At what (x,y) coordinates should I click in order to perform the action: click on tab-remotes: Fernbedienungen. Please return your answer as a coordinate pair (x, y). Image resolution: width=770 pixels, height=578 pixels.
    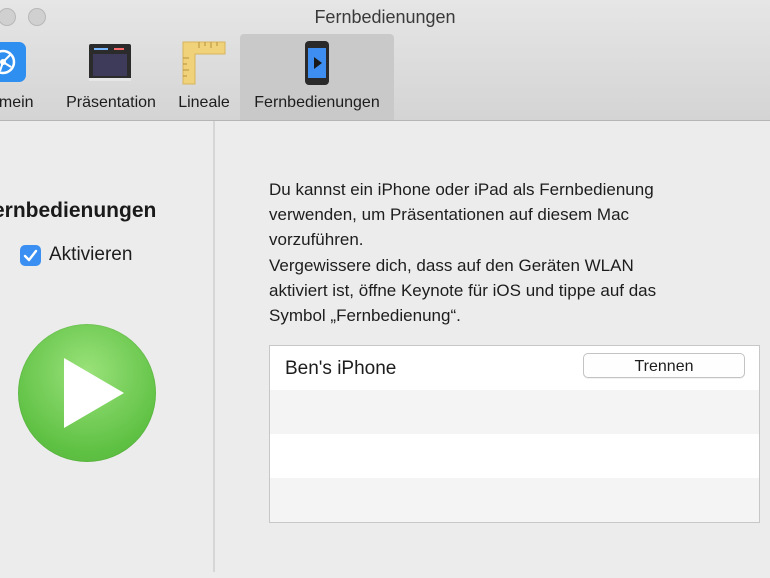
    Looking at the image, I should click on (317, 77).